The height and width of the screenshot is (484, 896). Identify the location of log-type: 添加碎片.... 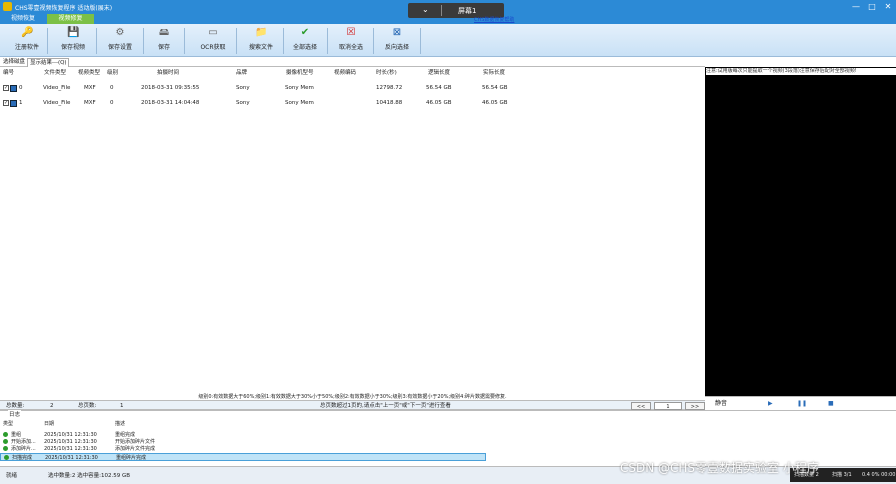
(23, 449).